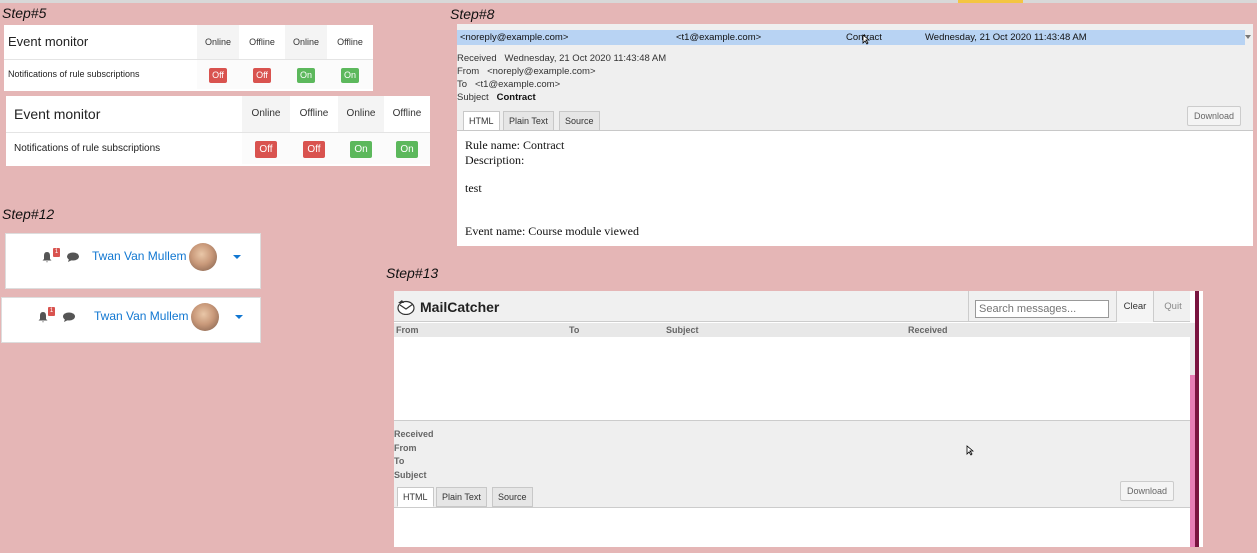 The image size is (1257, 553). Describe the element at coordinates (412, 273) in the screenshot. I see `step-label-13: Step#13` at that location.